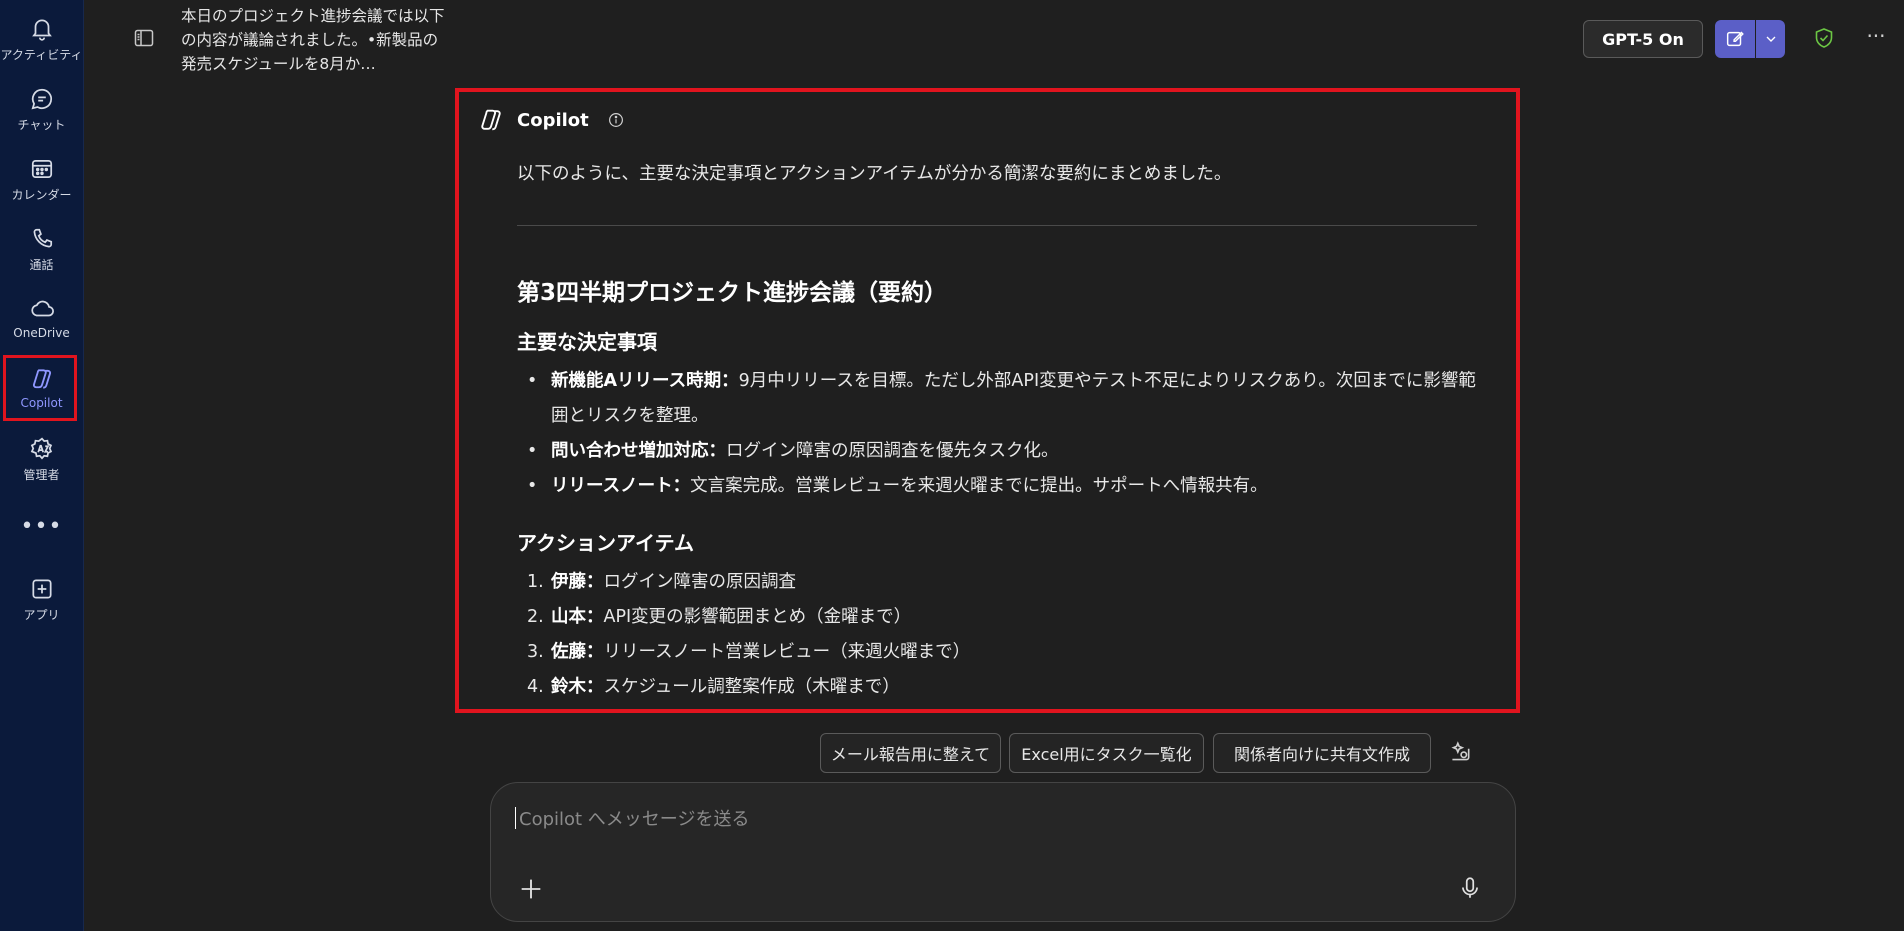 The width and height of the screenshot is (1904, 931). What do you see at coordinates (42, 308) in the screenshot?
I see `cloud-icon` at bounding box center [42, 308].